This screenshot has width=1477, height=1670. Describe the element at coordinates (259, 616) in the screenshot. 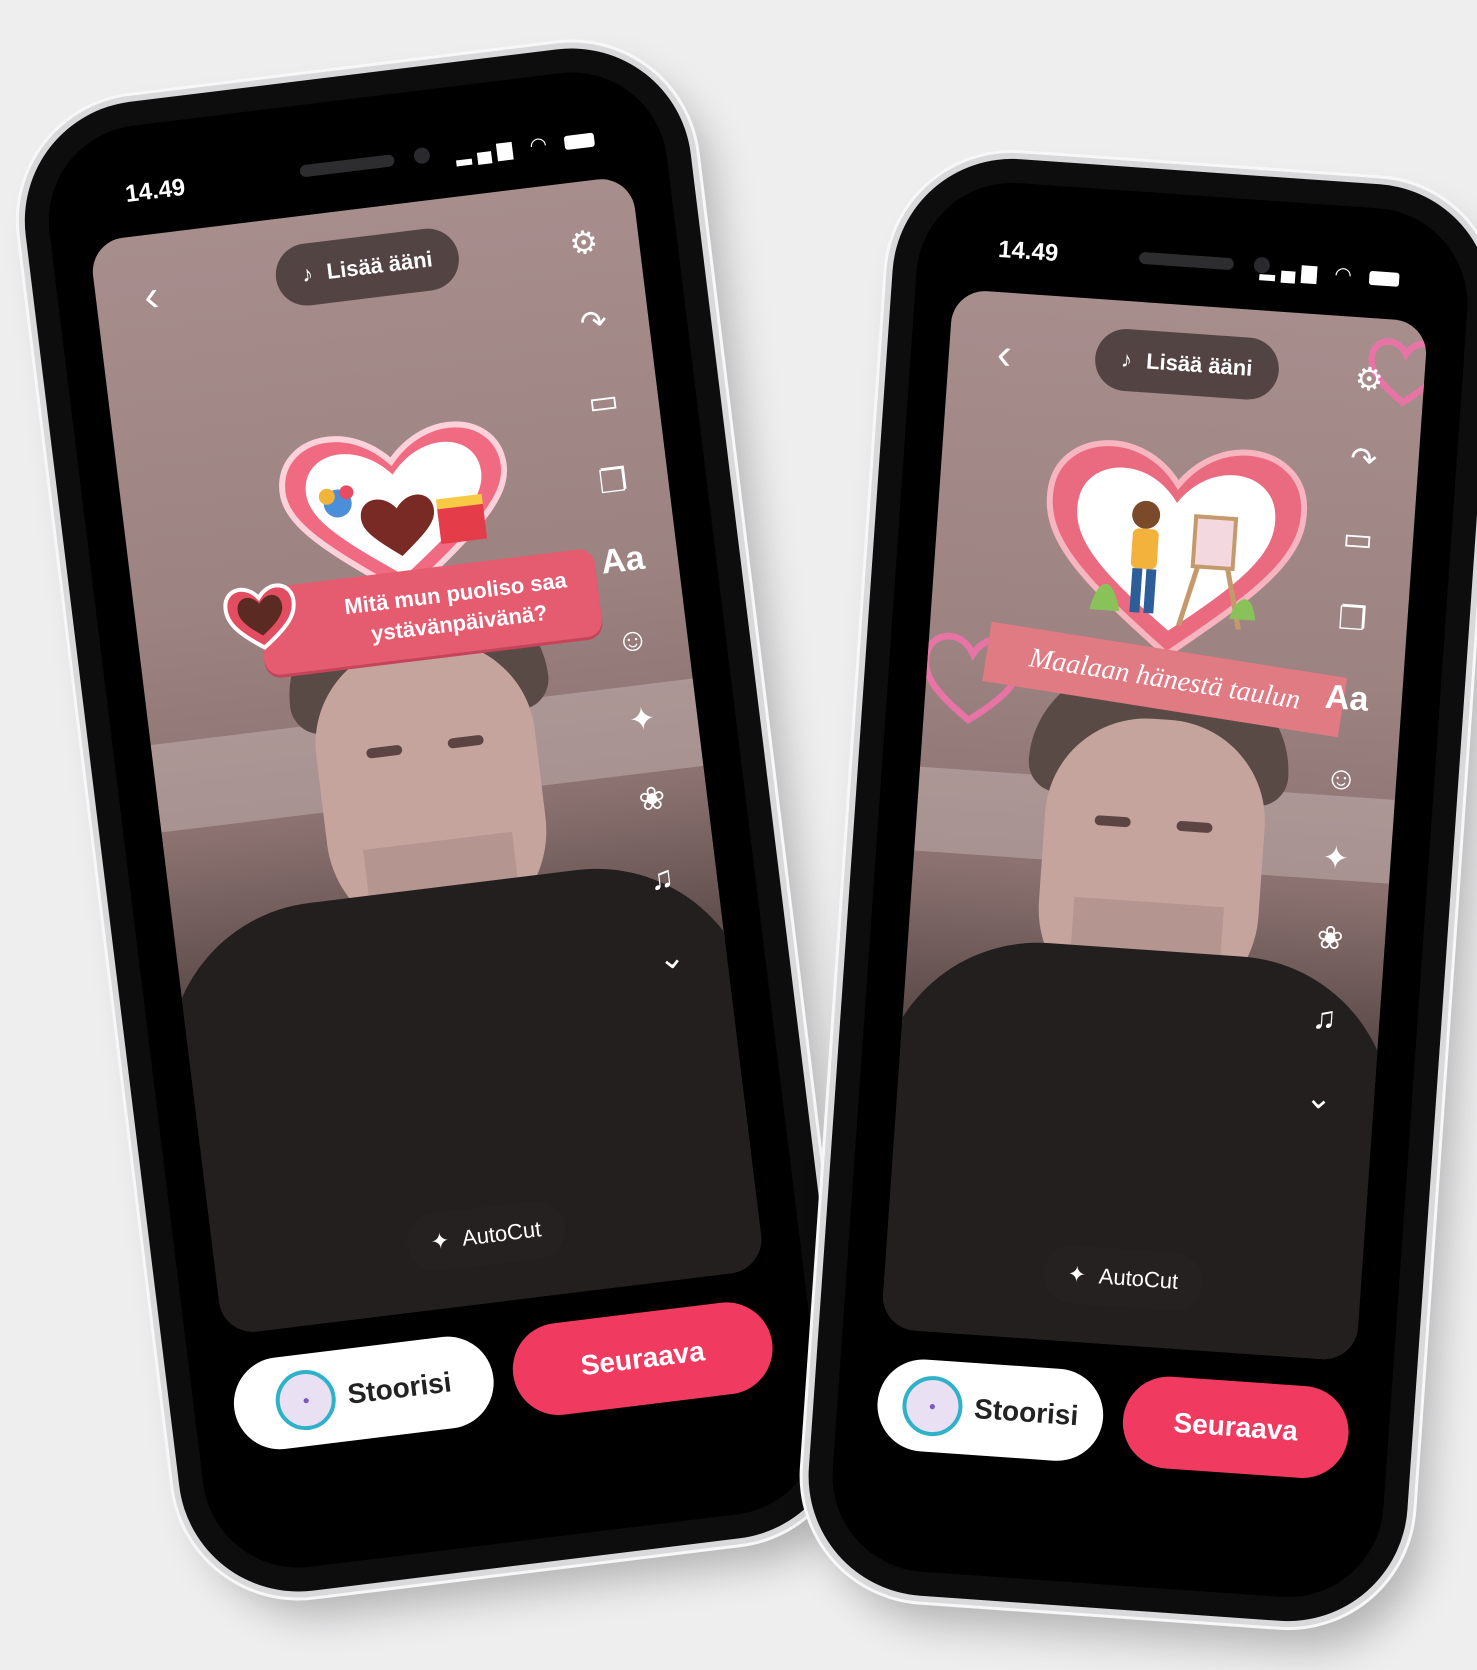

I see `chocolate-box-icon` at that location.